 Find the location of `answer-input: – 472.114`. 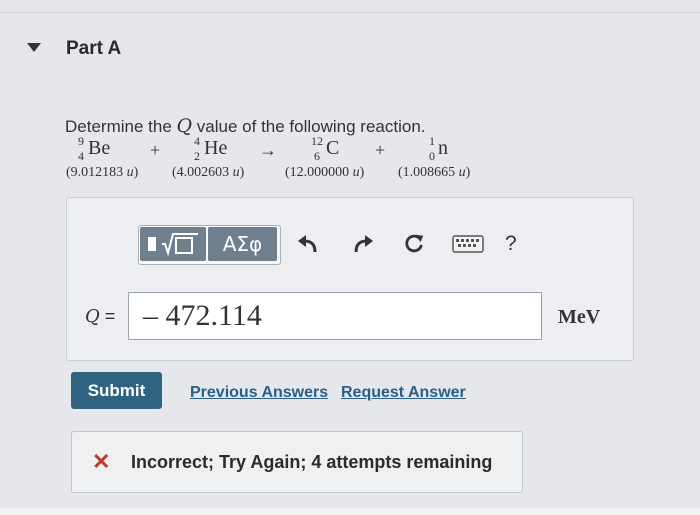

answer-input: – 472.114 is located at coordinates (335, 316).